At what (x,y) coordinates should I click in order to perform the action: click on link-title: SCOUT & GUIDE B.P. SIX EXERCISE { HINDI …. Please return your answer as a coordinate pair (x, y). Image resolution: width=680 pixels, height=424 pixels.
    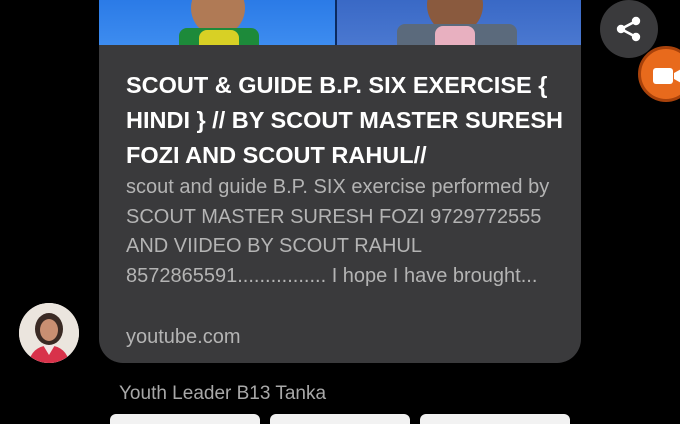
    Looking at the image, I should click on (344, 120).